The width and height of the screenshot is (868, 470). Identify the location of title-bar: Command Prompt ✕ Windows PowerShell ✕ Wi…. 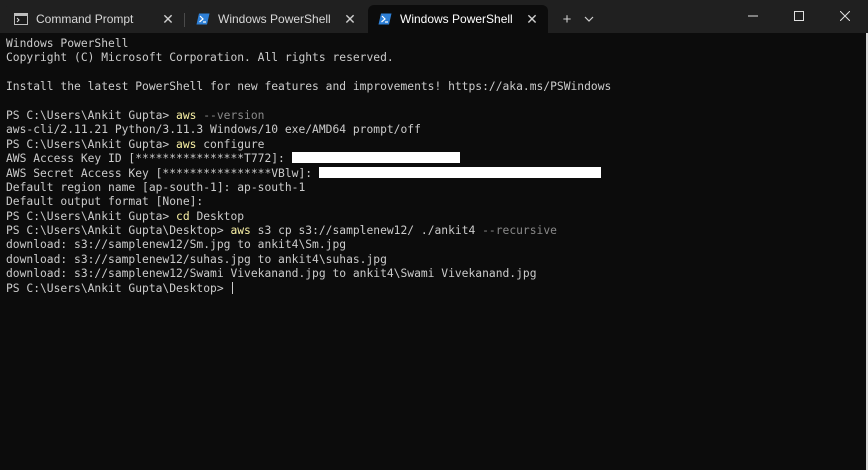
(434, 16).